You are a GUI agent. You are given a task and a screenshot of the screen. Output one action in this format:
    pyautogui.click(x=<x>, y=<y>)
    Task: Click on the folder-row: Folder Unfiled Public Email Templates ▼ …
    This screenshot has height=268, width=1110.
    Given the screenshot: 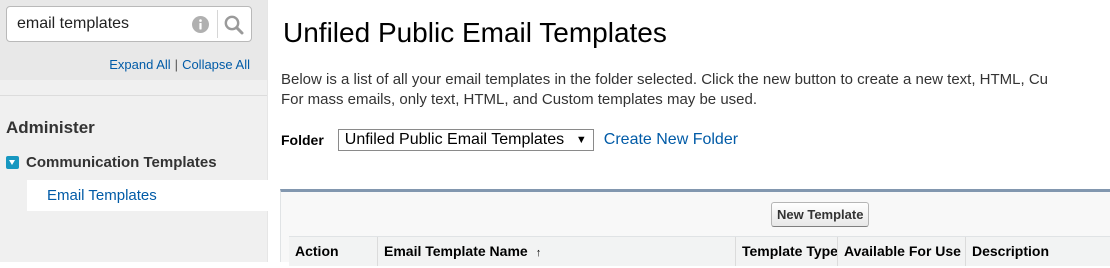 What is the action you would take?
    pyautogui.click(x=509, y=140)
    